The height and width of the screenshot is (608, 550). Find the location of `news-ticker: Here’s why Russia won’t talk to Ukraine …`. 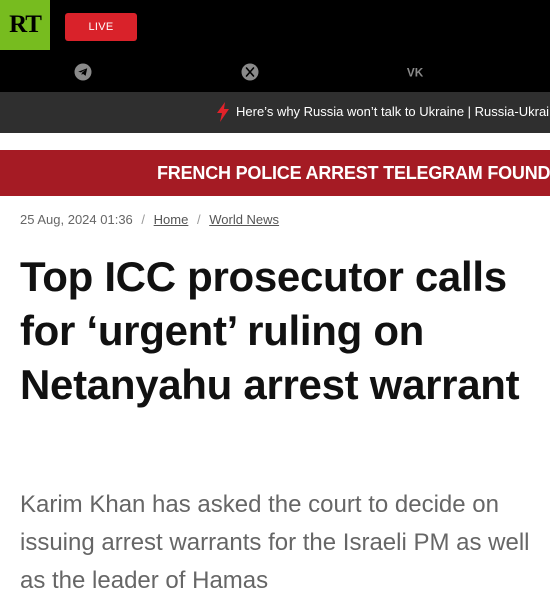

news-ticker: Here’s why Russia won’t talk to Ukraine … is located at coordinates (275, 112).